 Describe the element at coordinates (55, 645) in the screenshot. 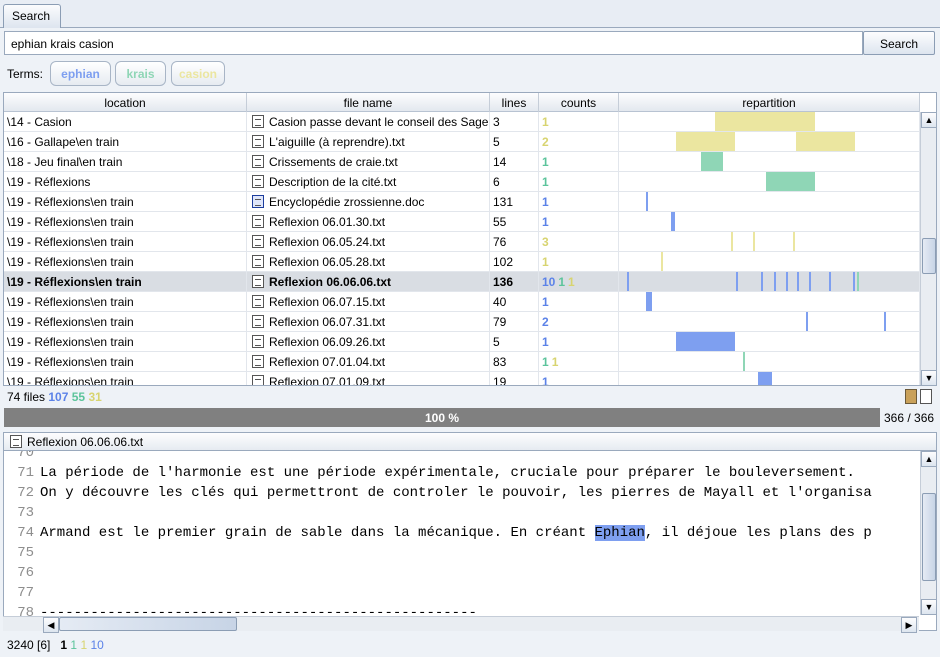

I see `bottom-status: 3240 [6] 1 1 1 10` at that location.